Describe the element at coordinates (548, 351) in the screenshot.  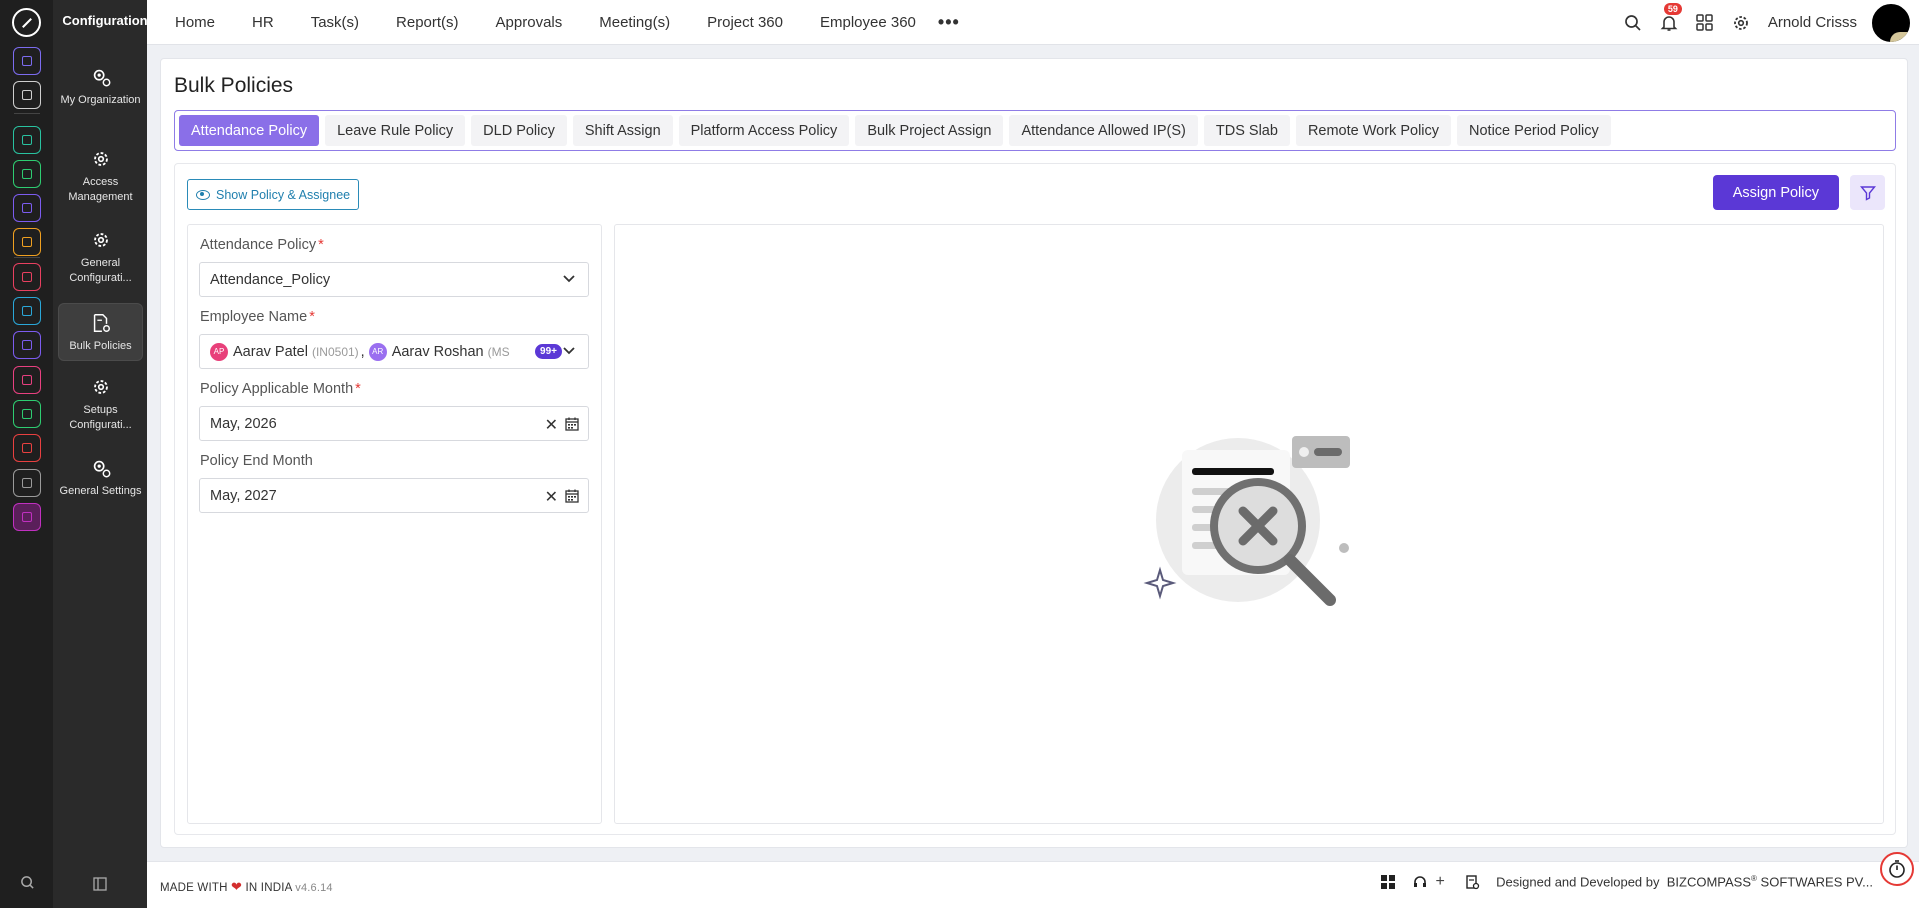
I see `more-employees-badge: 99+` at that location.